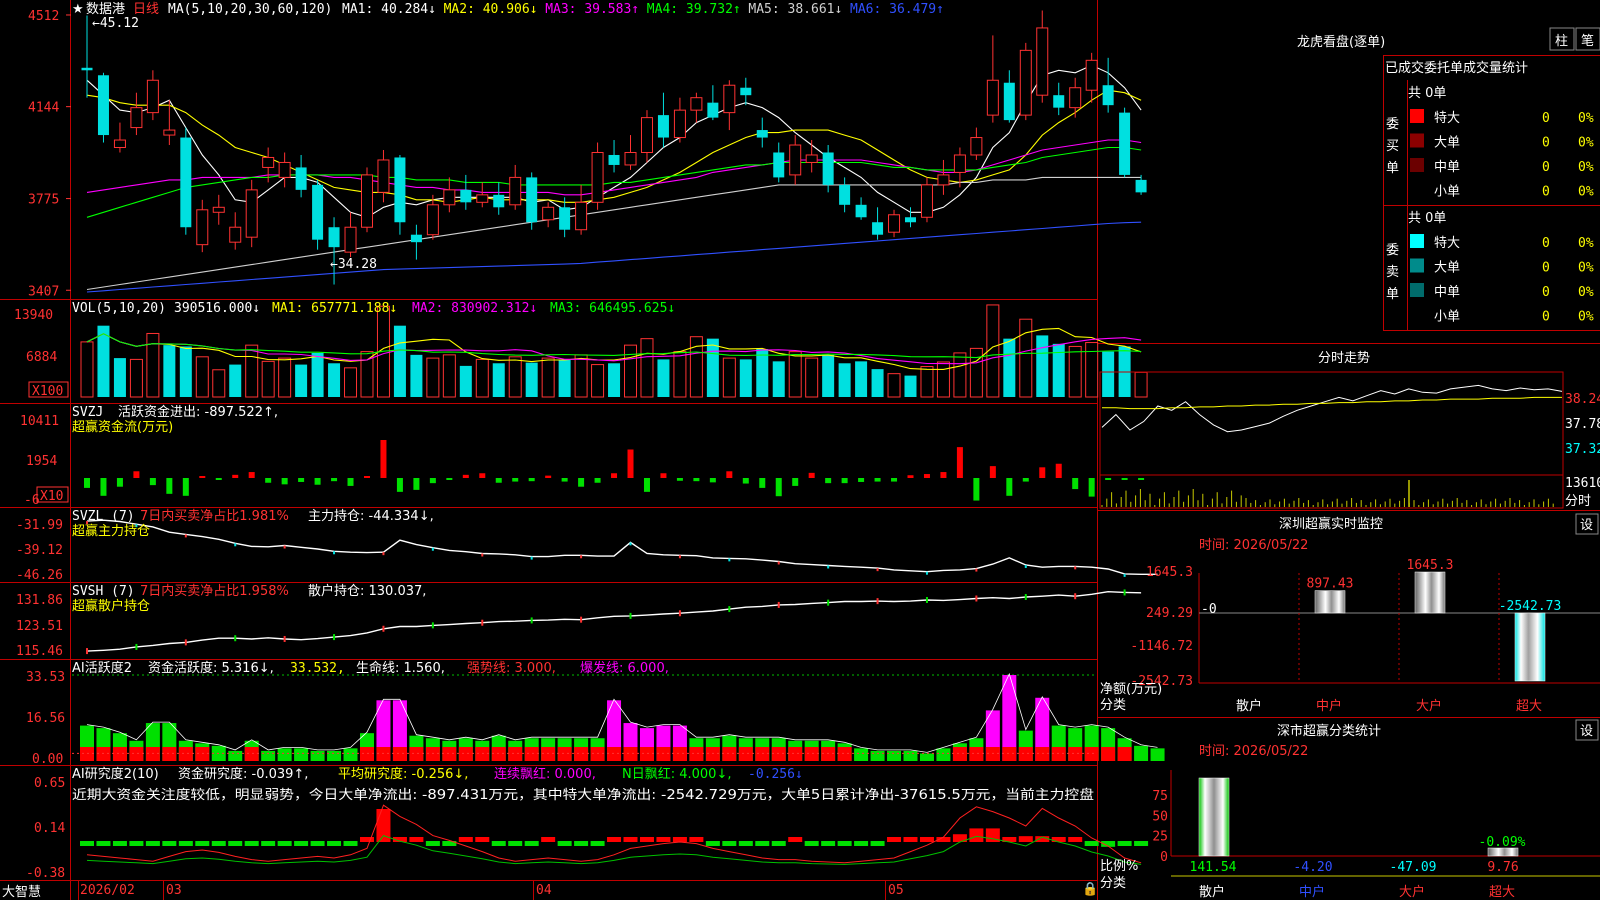 The image size is (1600, 900). What do you see at coordinates (1090, 889) in the screenshot?
I see `lock-icon: 🔒` at bounding box center [1090, 889].